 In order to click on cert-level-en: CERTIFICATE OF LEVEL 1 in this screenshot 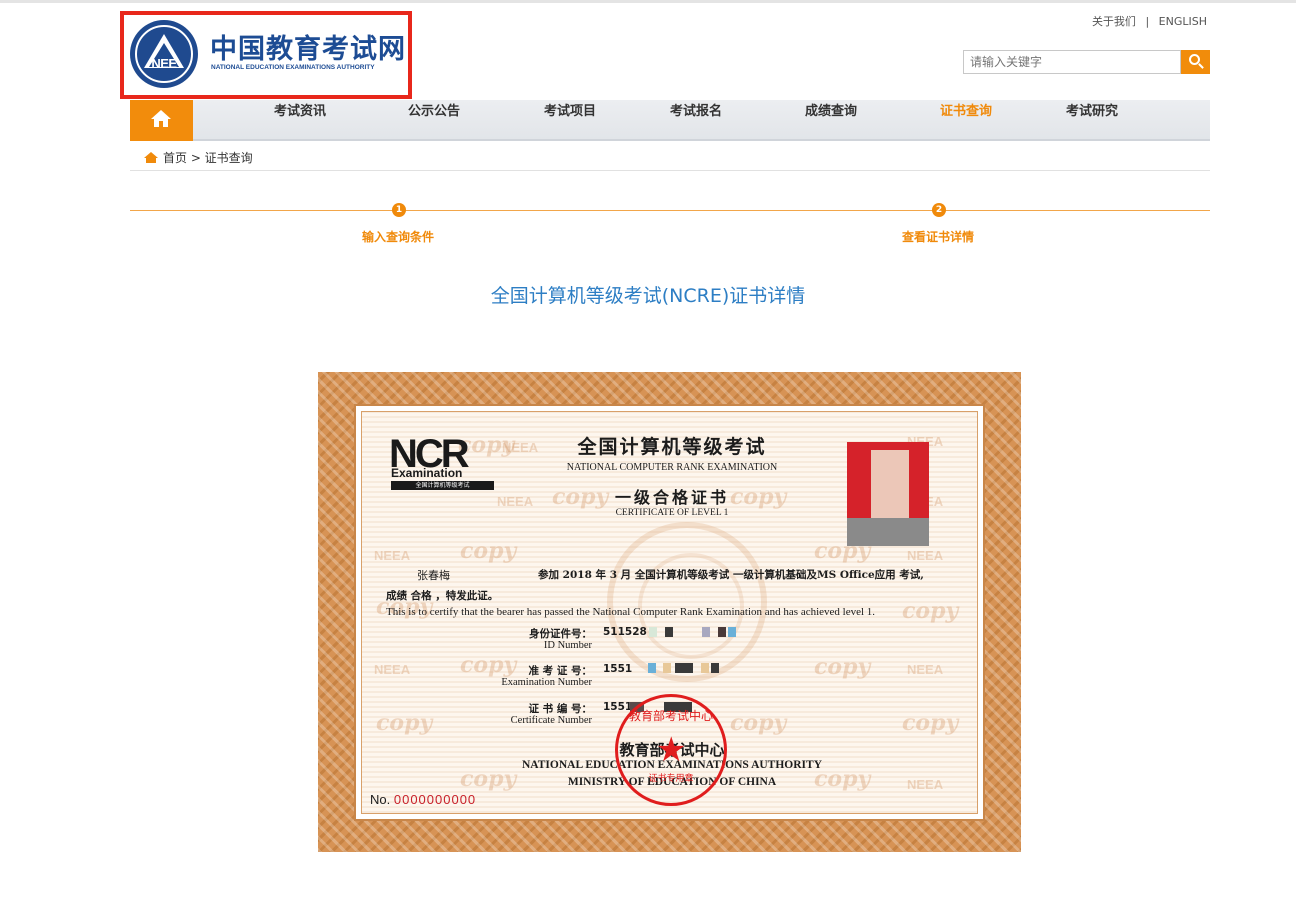, I will do `click(672, 513)`.